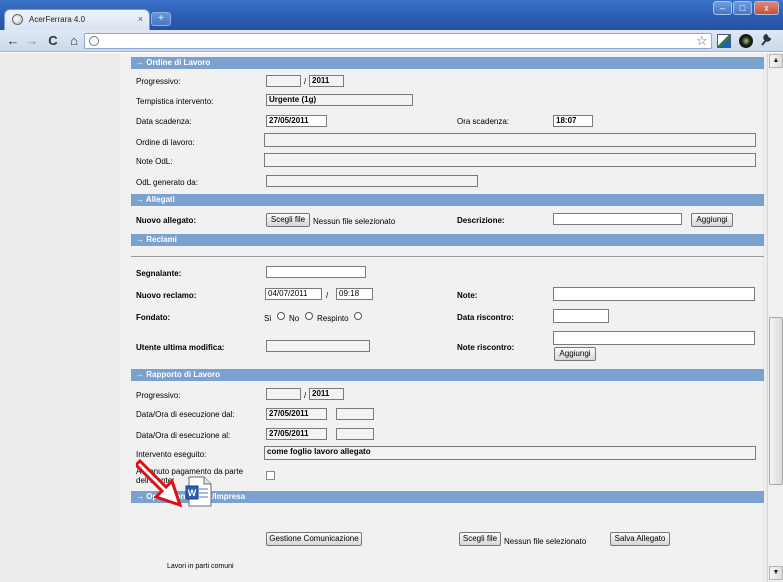 This screenshot has width=783, height=582. I want to click on note-odl-field, so click(510, 160).